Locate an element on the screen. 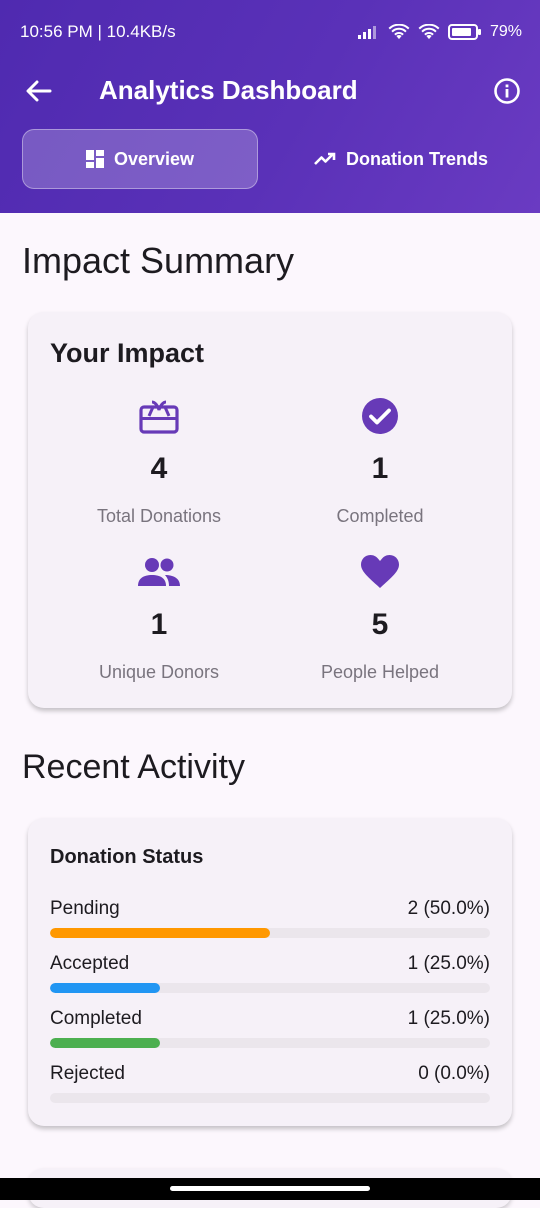  tab-donation-trends-label: Donation Trends is located at coordinates (416, 158).